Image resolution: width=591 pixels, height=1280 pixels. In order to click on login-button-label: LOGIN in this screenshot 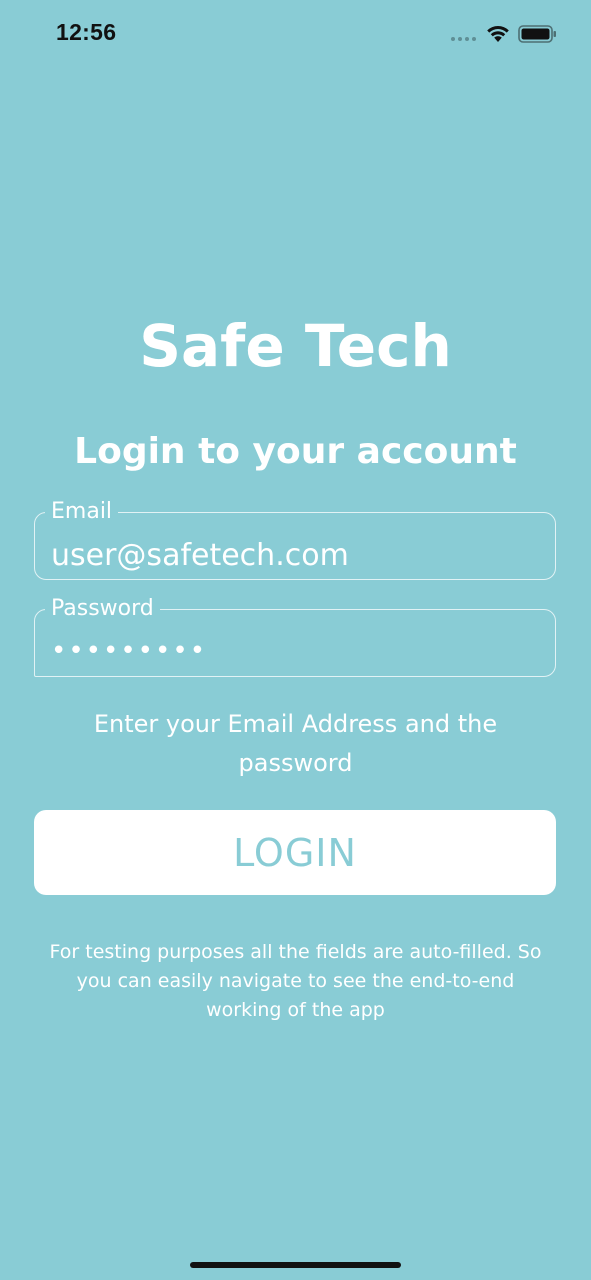, I will do `click(295, 852)`.